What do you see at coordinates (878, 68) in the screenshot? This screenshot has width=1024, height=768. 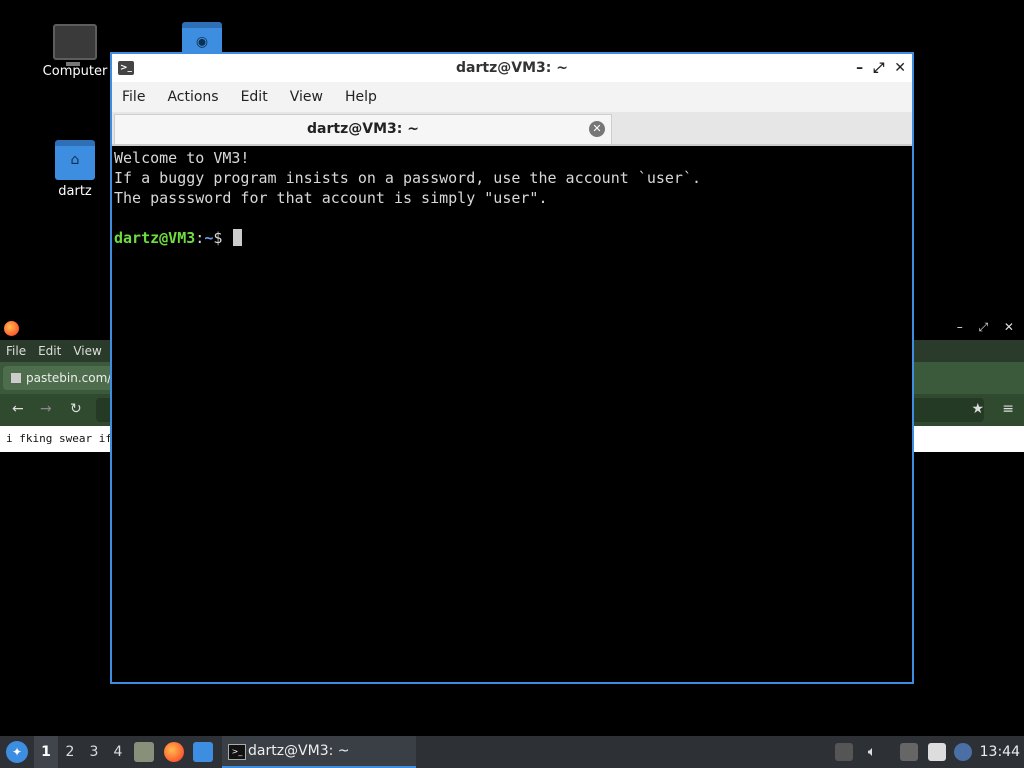 I see `maximize-icon: ⤢` at bounding box center [878, 68].